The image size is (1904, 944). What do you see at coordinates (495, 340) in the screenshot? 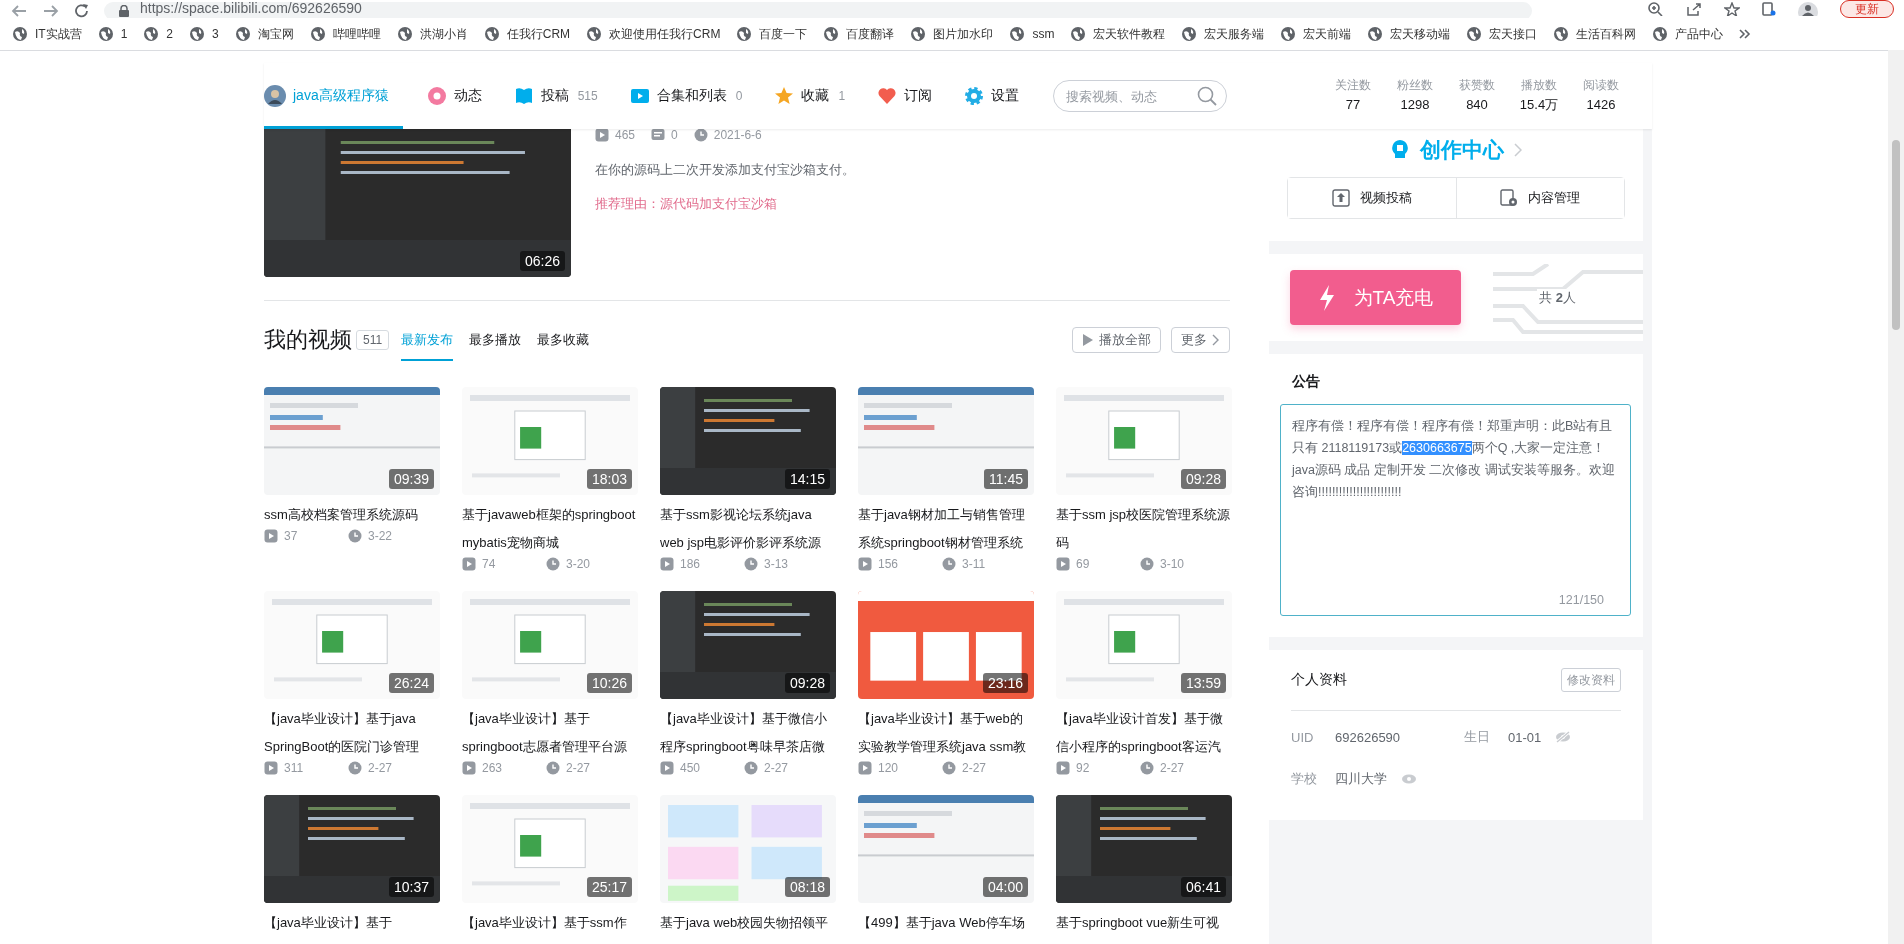
I see `sort-tab: 最多播放` at bounding box center [495, 340].